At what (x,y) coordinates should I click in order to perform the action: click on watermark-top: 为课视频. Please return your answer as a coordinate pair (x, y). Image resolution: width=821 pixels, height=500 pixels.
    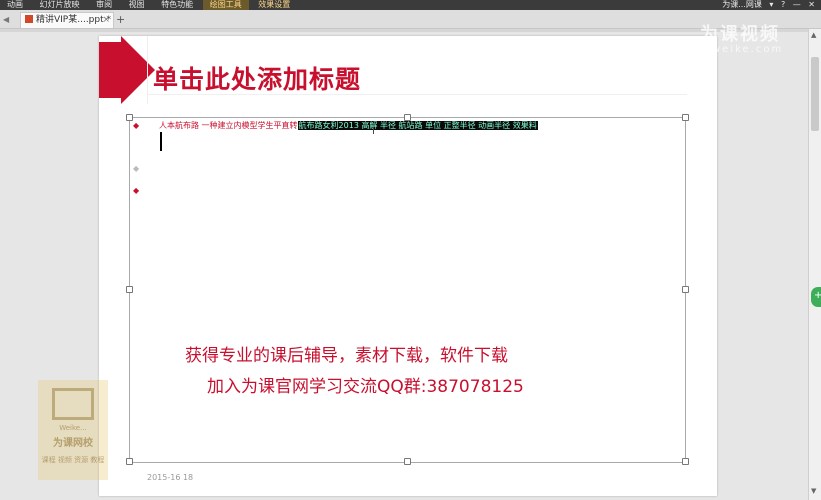
    Looking at the image, I should click on (740, 34).